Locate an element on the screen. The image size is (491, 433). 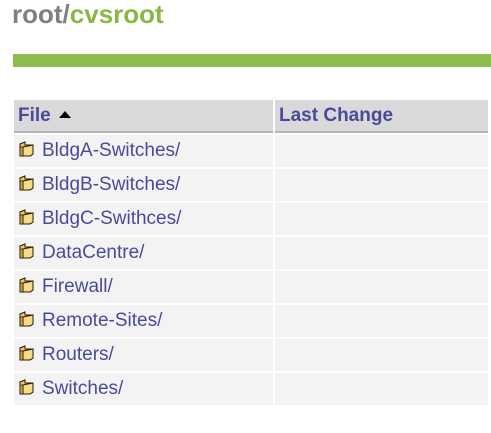
file-cell: Firewall/ is located at coordinates (143, 287).